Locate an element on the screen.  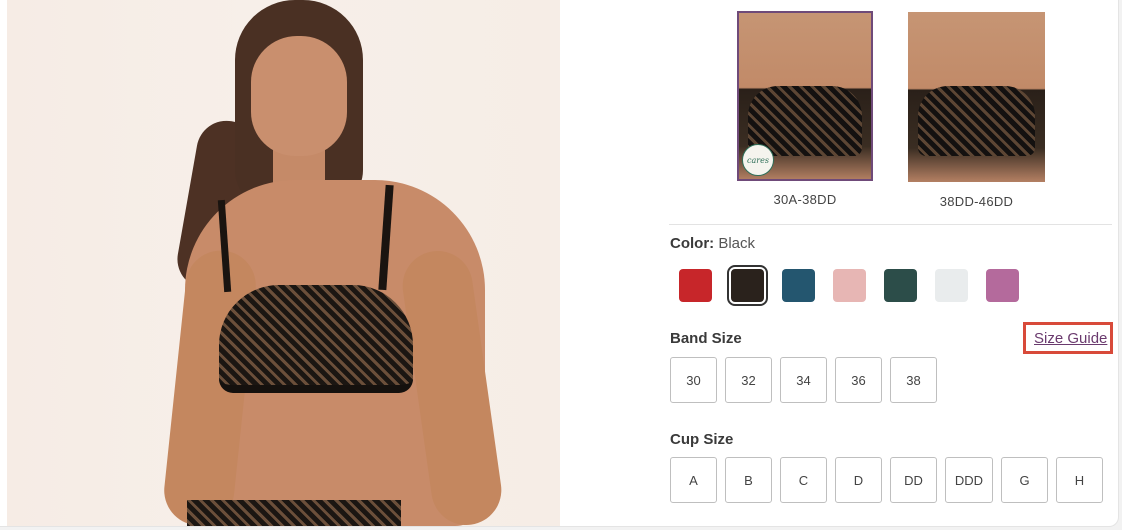
cares-badge-icon: cares is located at coordinates (758, 160).